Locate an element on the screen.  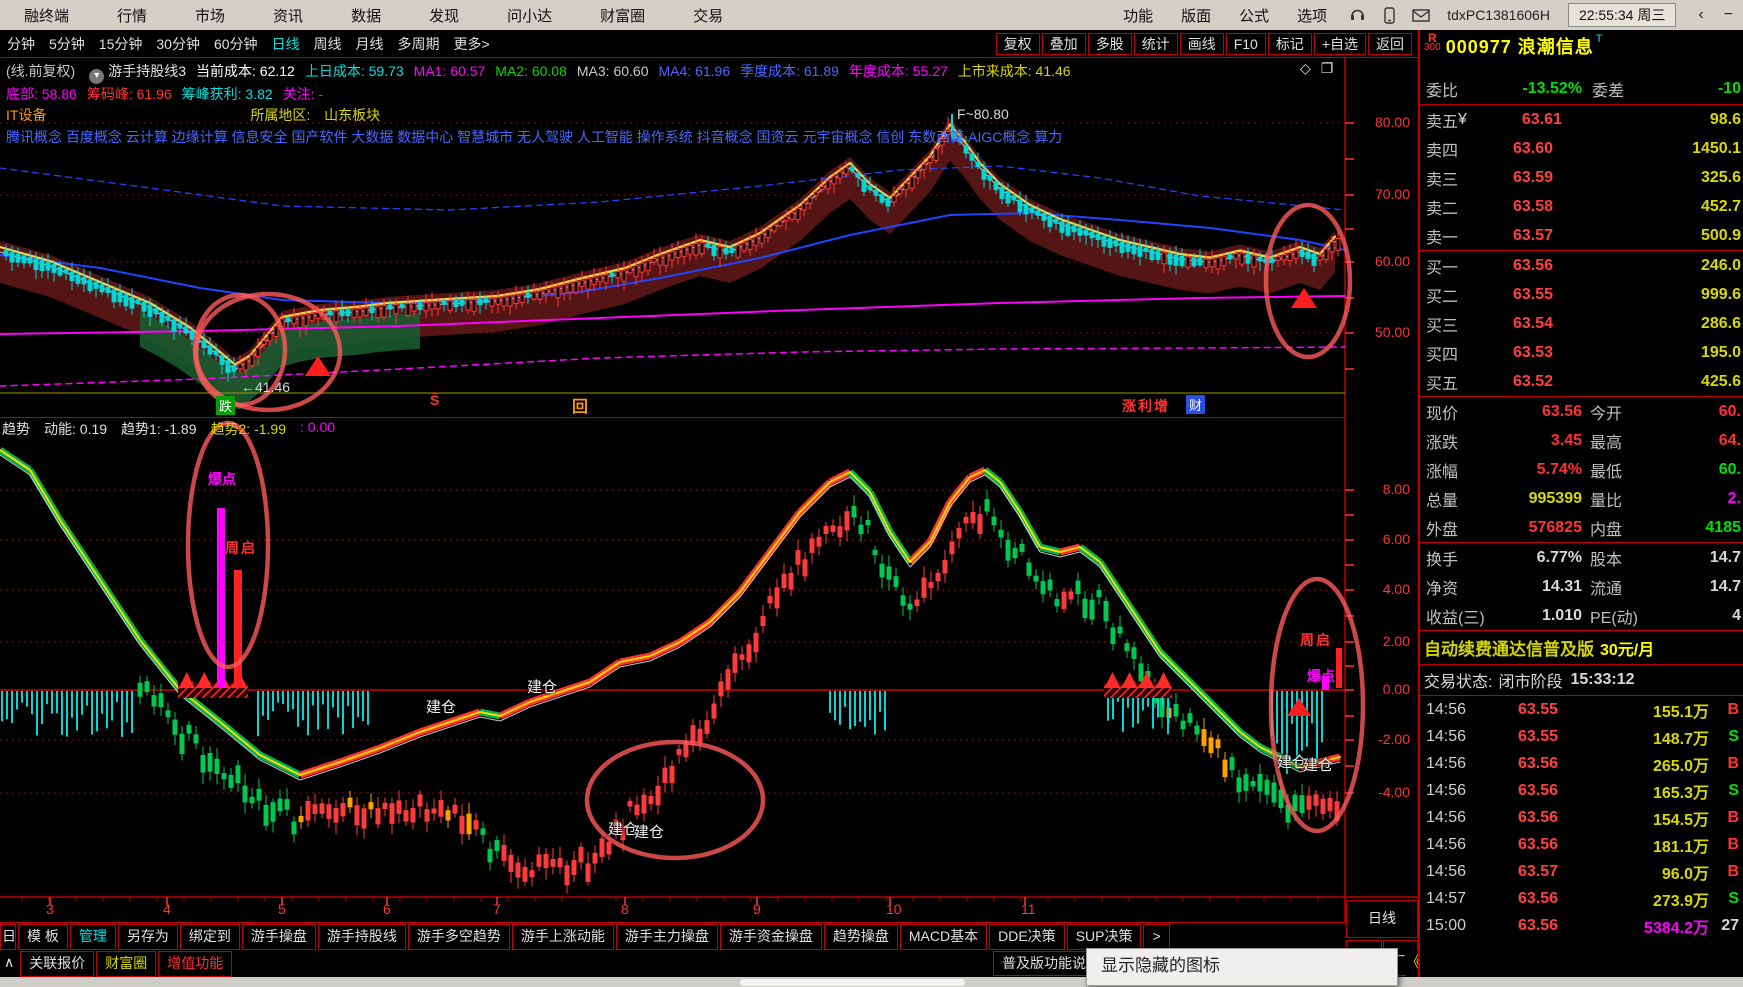
menu-right-item-0: 功能 is located at coordinates (1138, 15).